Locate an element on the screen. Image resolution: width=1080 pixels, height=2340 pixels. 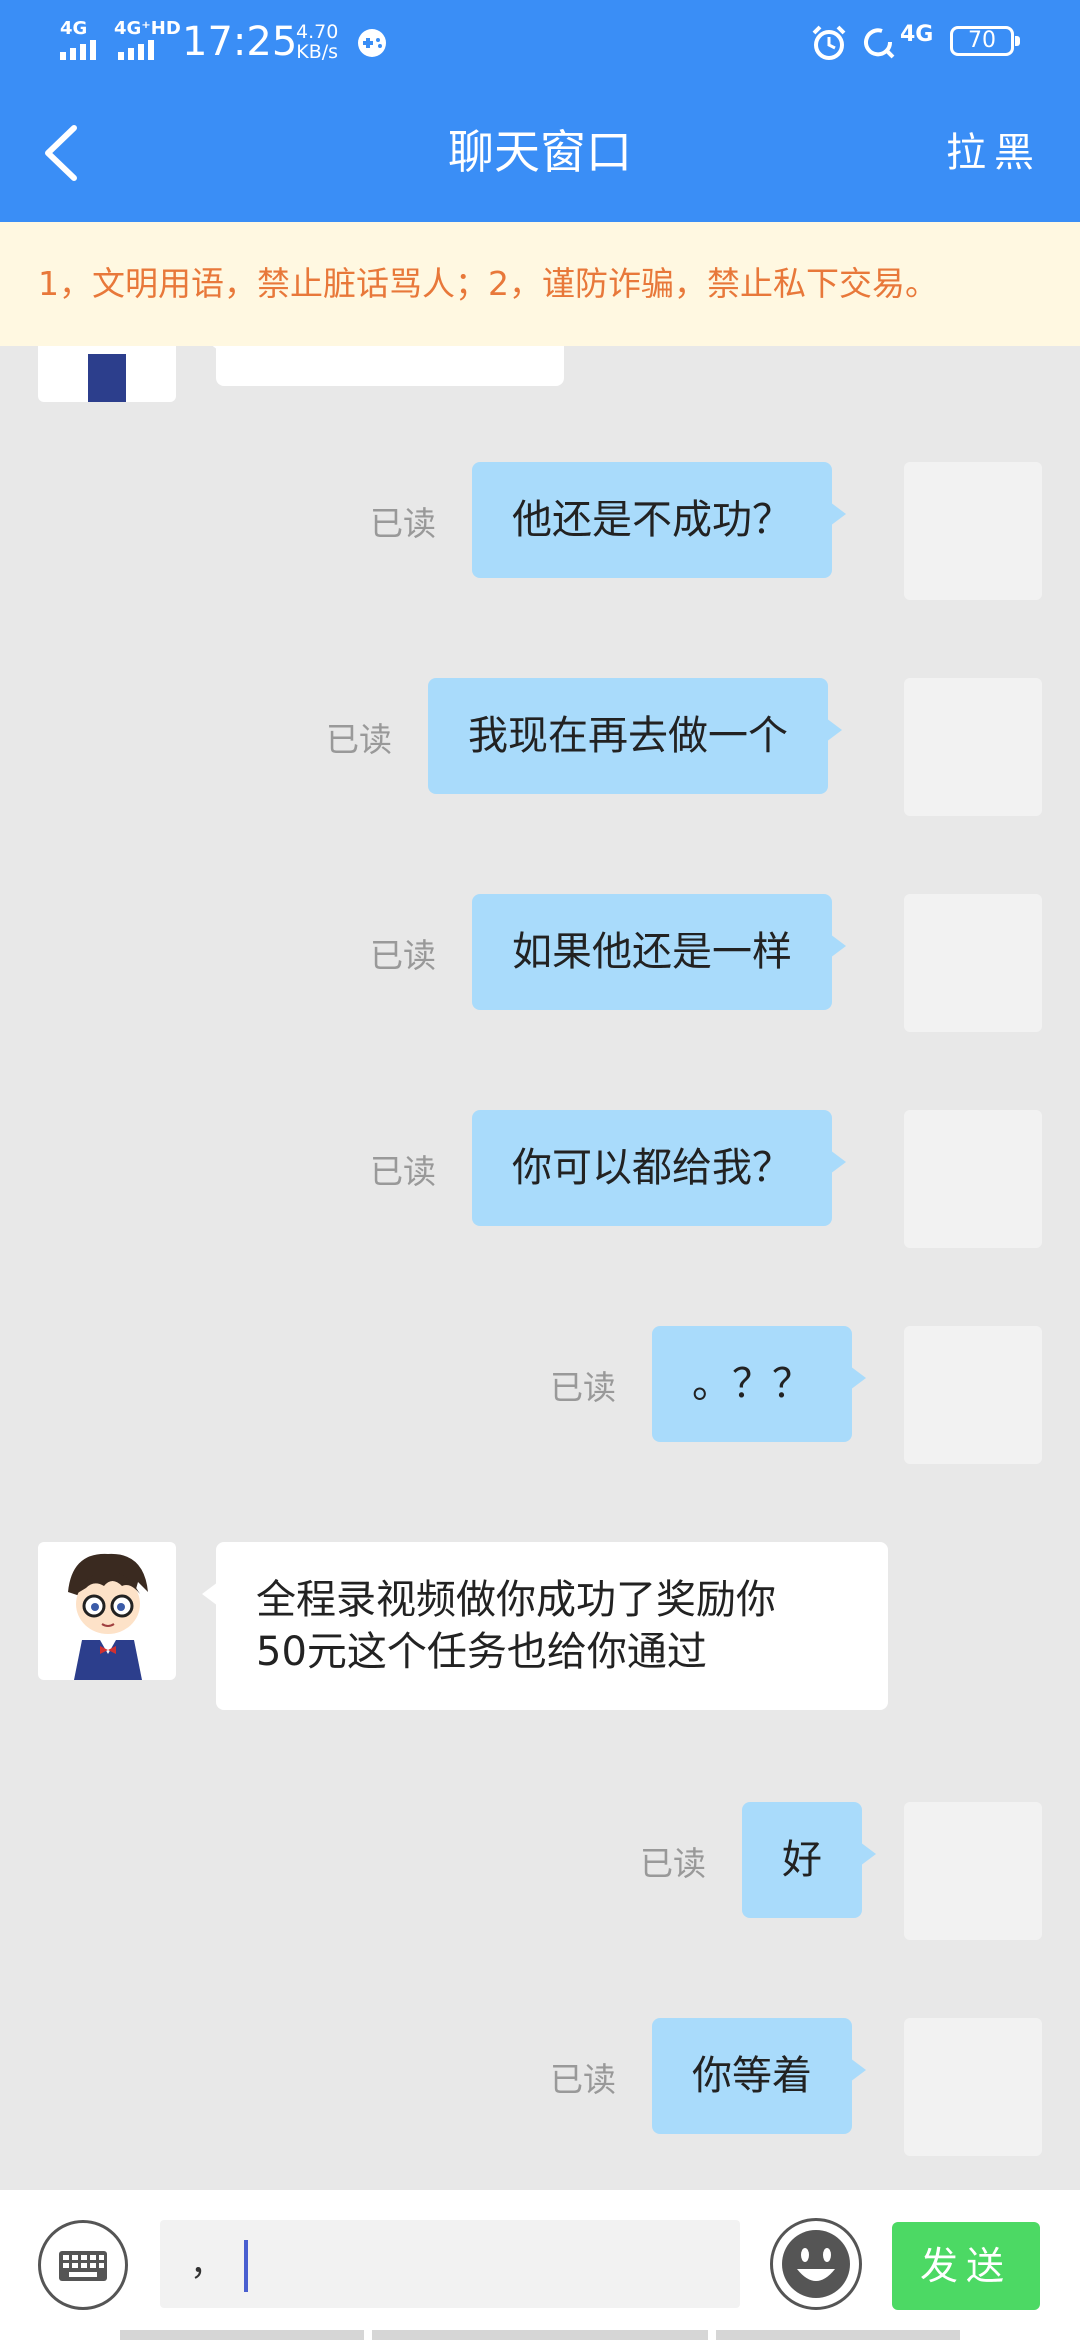
message-bubble-partial is located at coordinates (383, 366).